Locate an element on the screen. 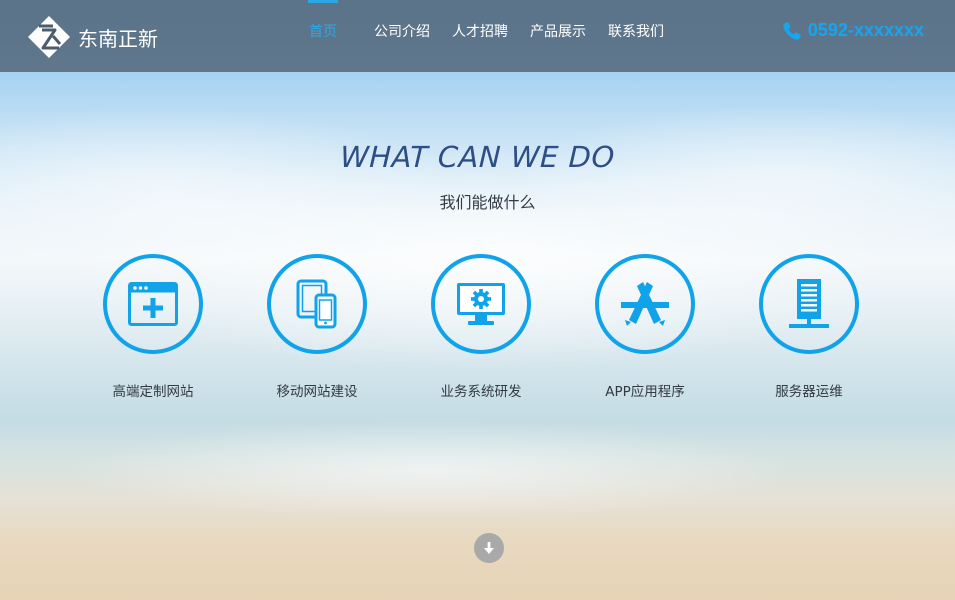 The height and width of the screenshot is (600, 955). browser-add-icon is located at coordinates (153, 304).